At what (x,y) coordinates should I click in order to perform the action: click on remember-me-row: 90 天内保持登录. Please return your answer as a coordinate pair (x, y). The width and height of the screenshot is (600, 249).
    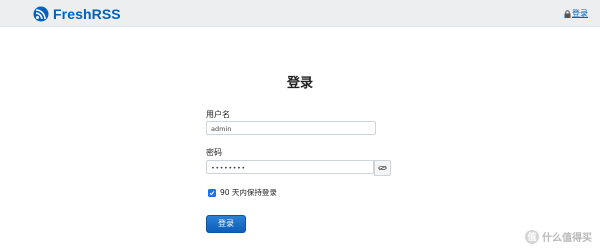
    Looking at the image, I should click on (242, 192).